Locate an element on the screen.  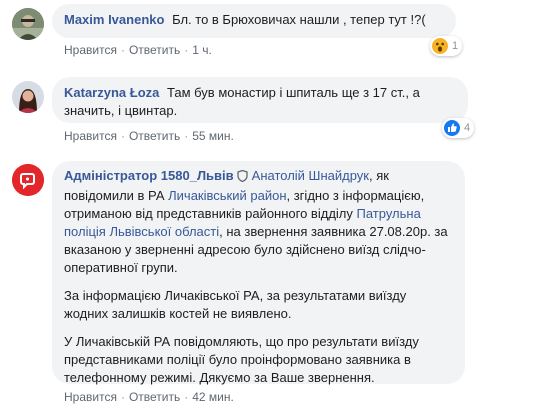
reaction-count: 1 is located at coordinates (446, 46).